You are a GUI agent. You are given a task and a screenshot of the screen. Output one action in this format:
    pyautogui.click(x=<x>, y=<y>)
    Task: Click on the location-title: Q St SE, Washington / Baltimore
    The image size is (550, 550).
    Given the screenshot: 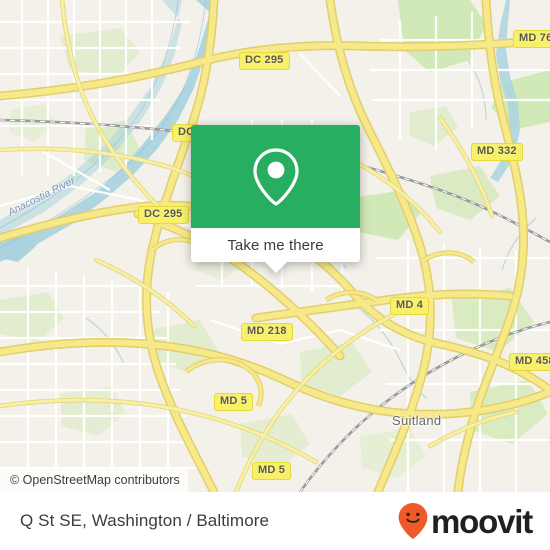 What is the action you would take?
    pyautogui.click(x=145, y=520)
    